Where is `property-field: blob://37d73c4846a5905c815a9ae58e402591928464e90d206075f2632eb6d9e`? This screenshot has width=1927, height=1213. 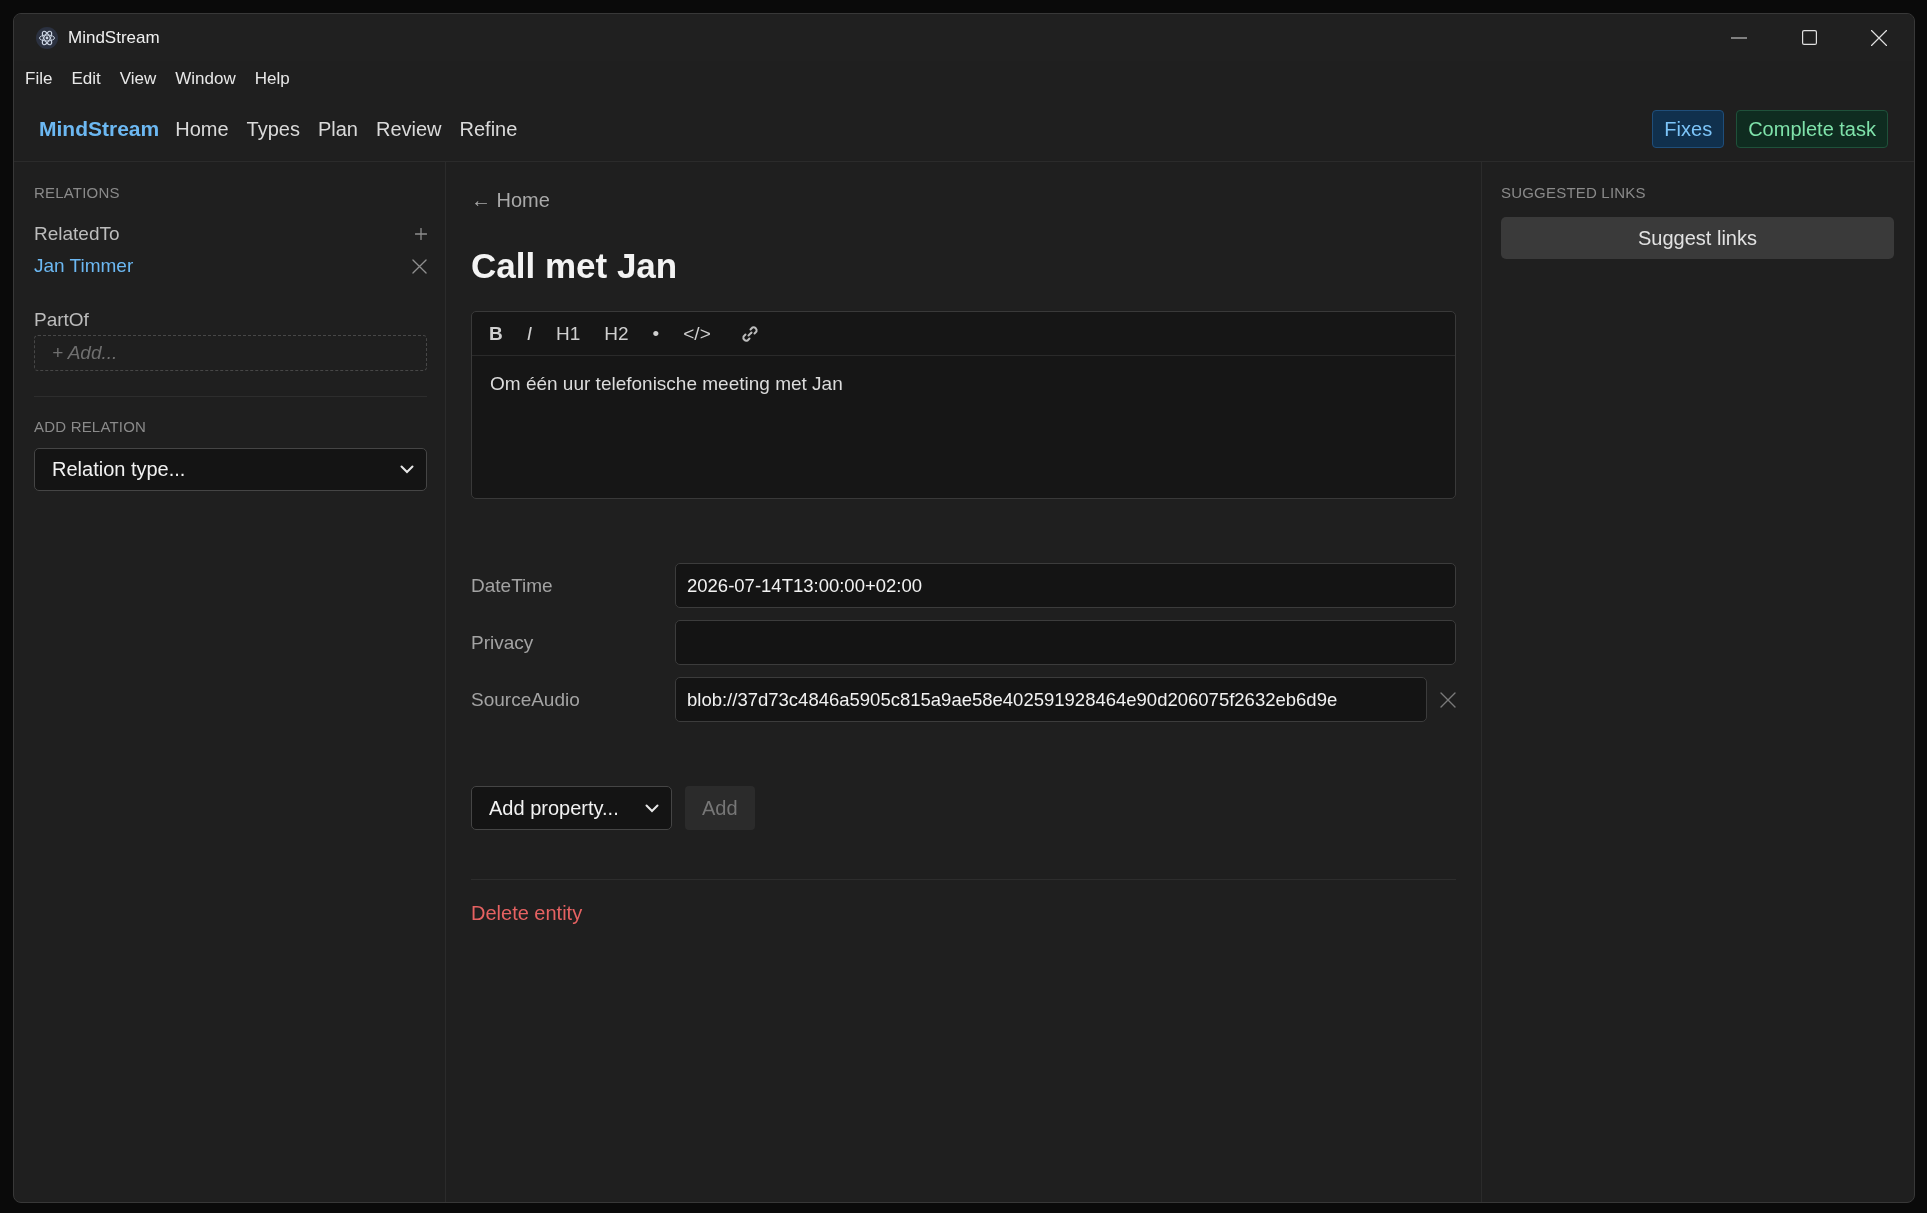
property-field: blob://37d73c4846a5905c815a9ae58e402591928464e90d206075f2632eb6d9e is located at coordinates (1051, 699).